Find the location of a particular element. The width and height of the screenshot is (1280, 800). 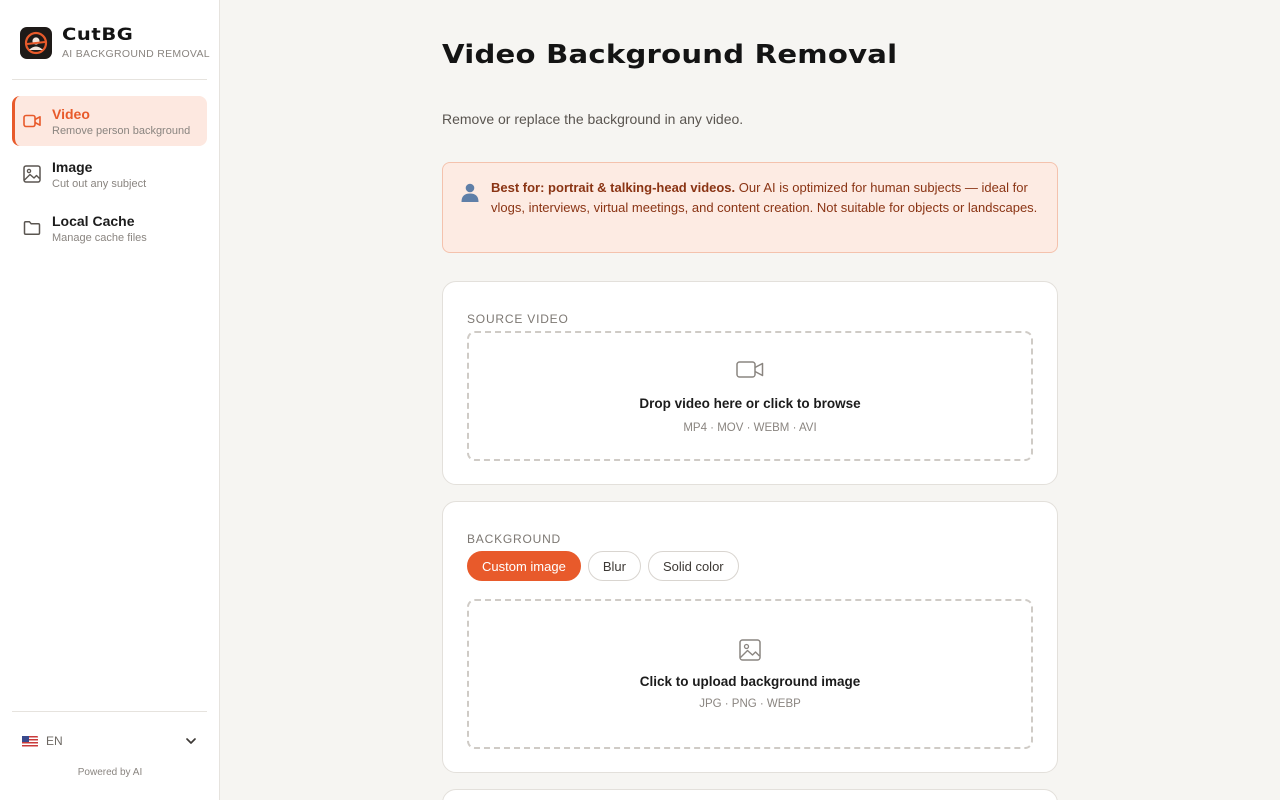

sidebar-item-subtitle: Manage cache files is located at coordinates (99, 237).